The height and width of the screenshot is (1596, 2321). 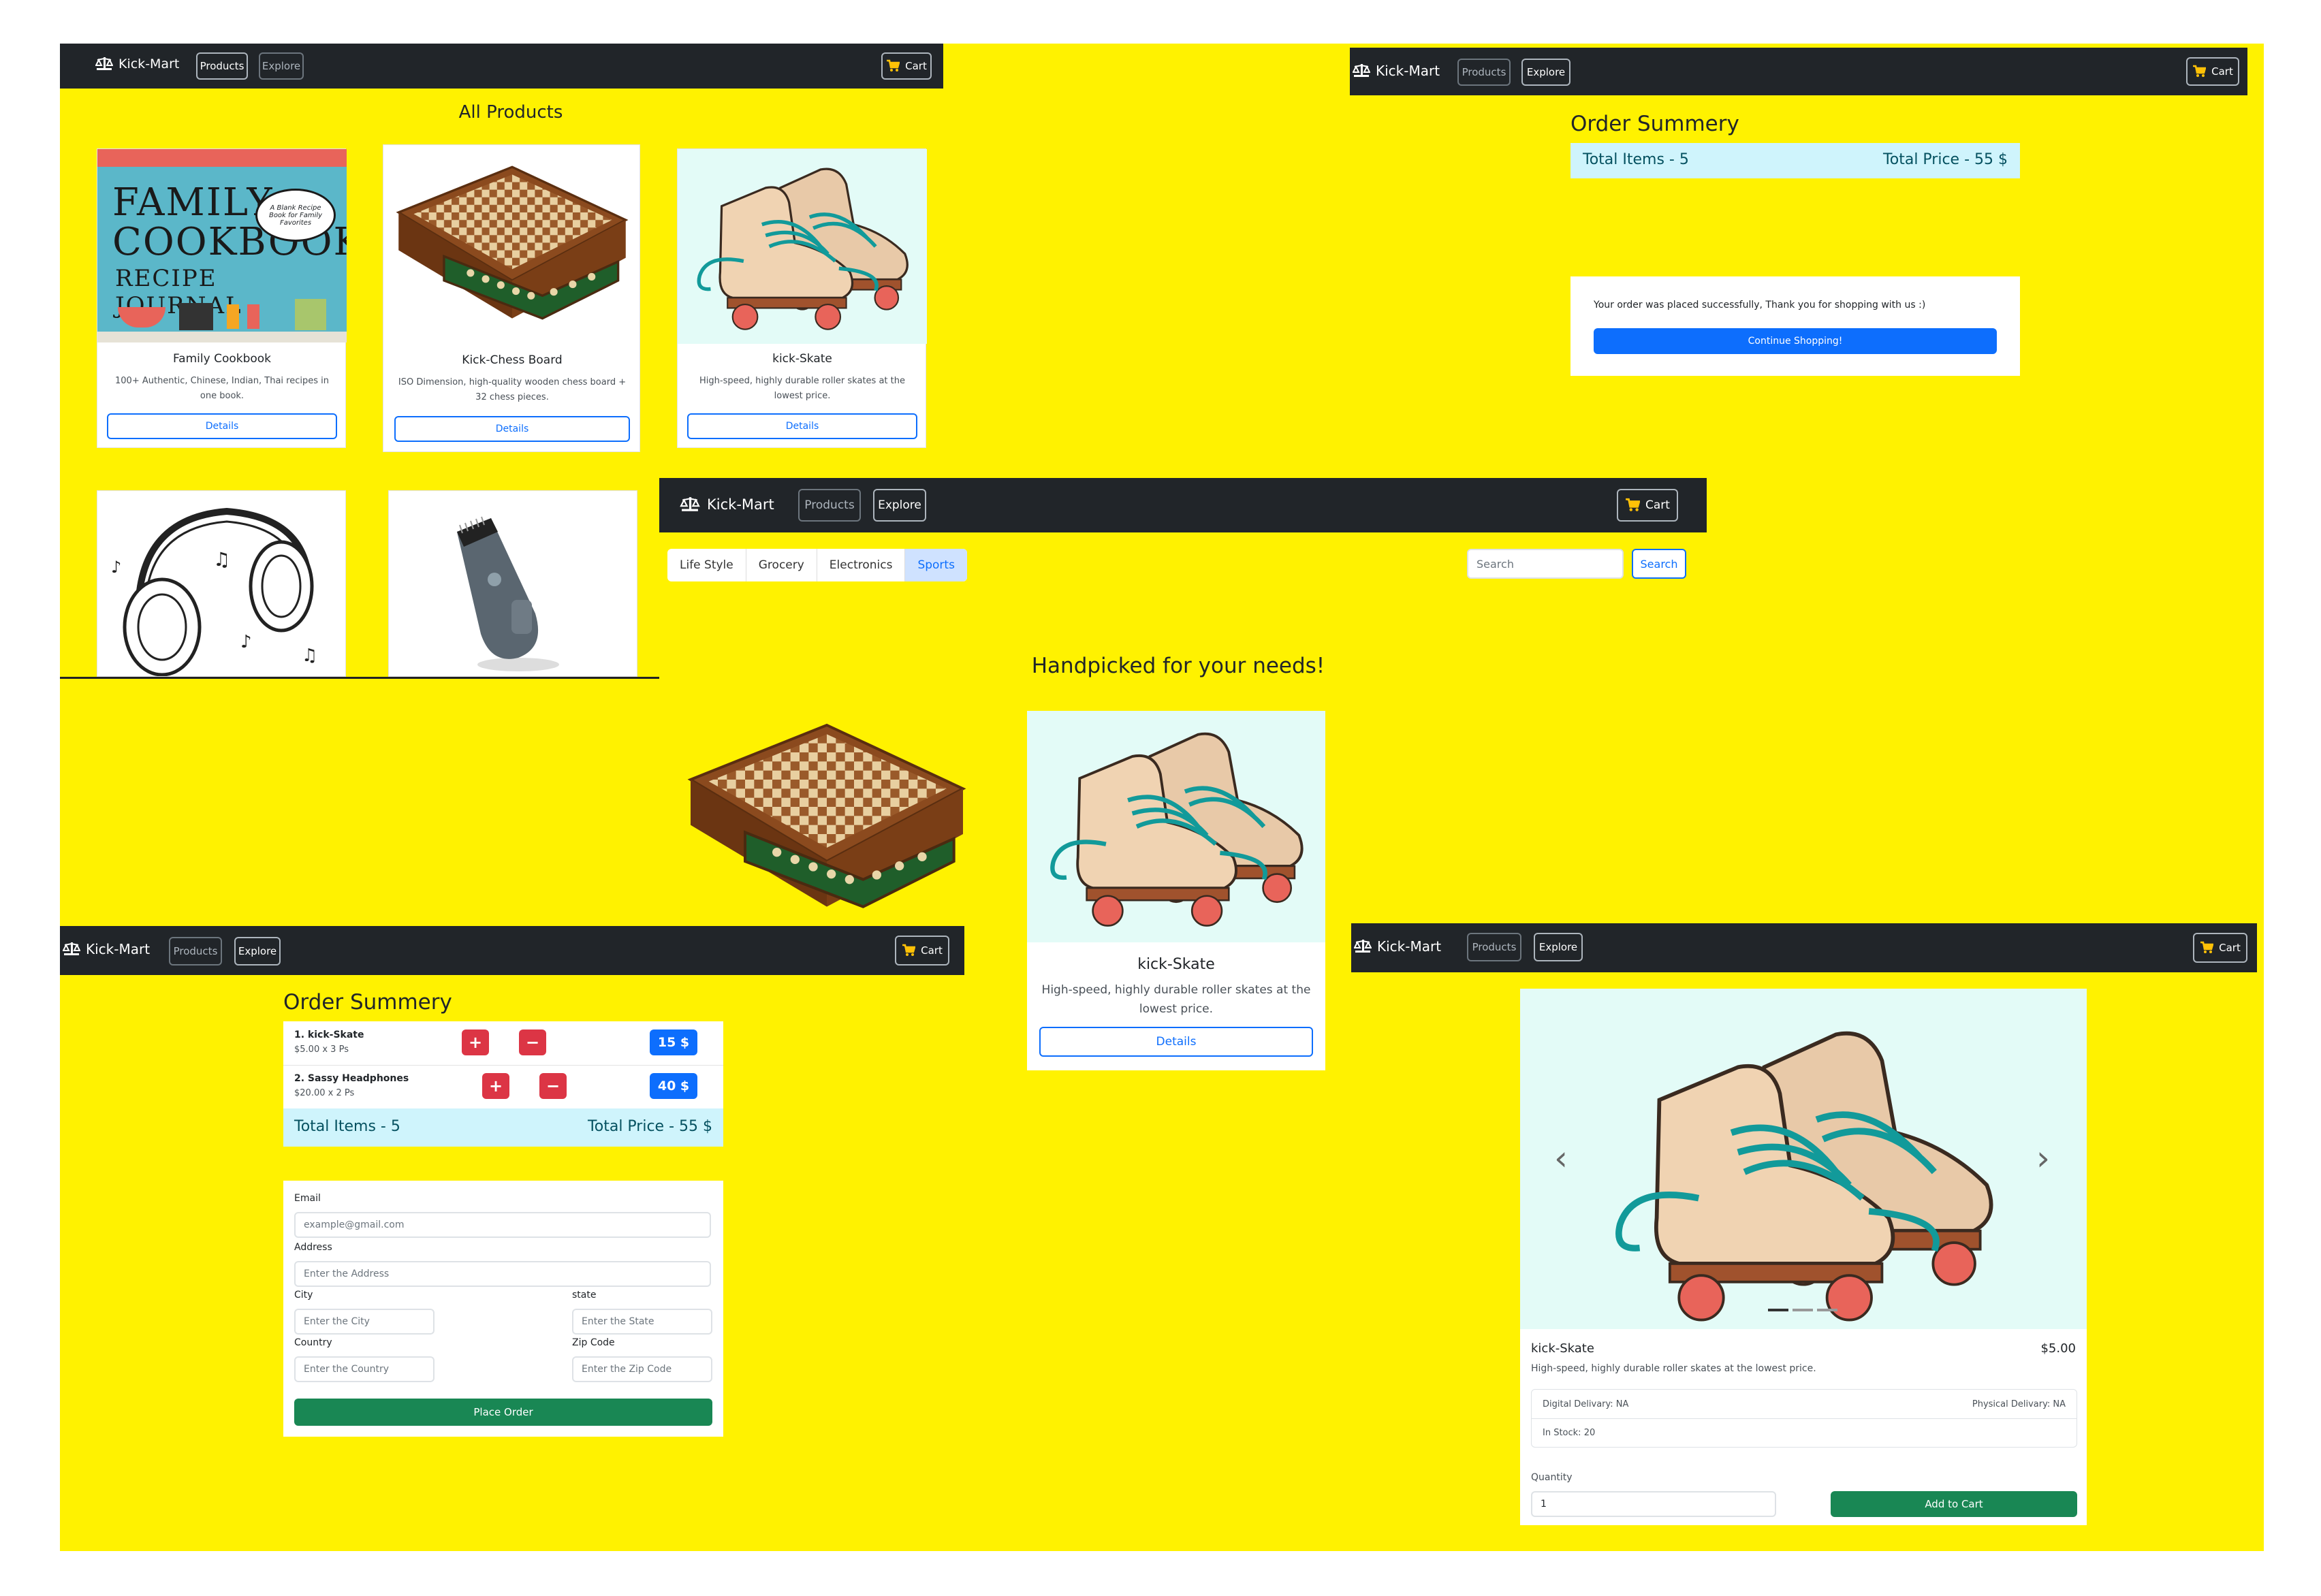 I want to click on product-card-trimmer, so click(x=512, y=583).